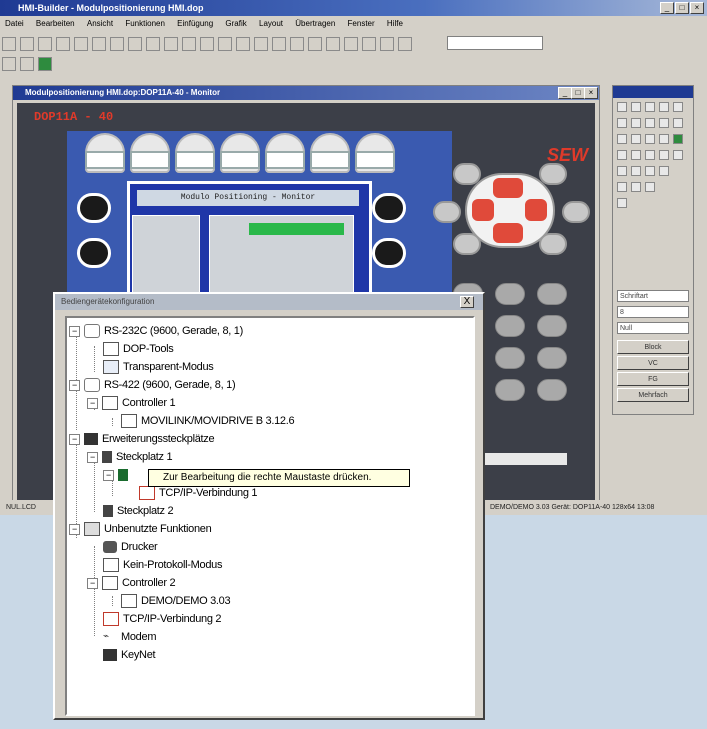 Image resolution: width=707 pixels, height=729 pixels. I want to click on monitor-icon, so click(243, 44).